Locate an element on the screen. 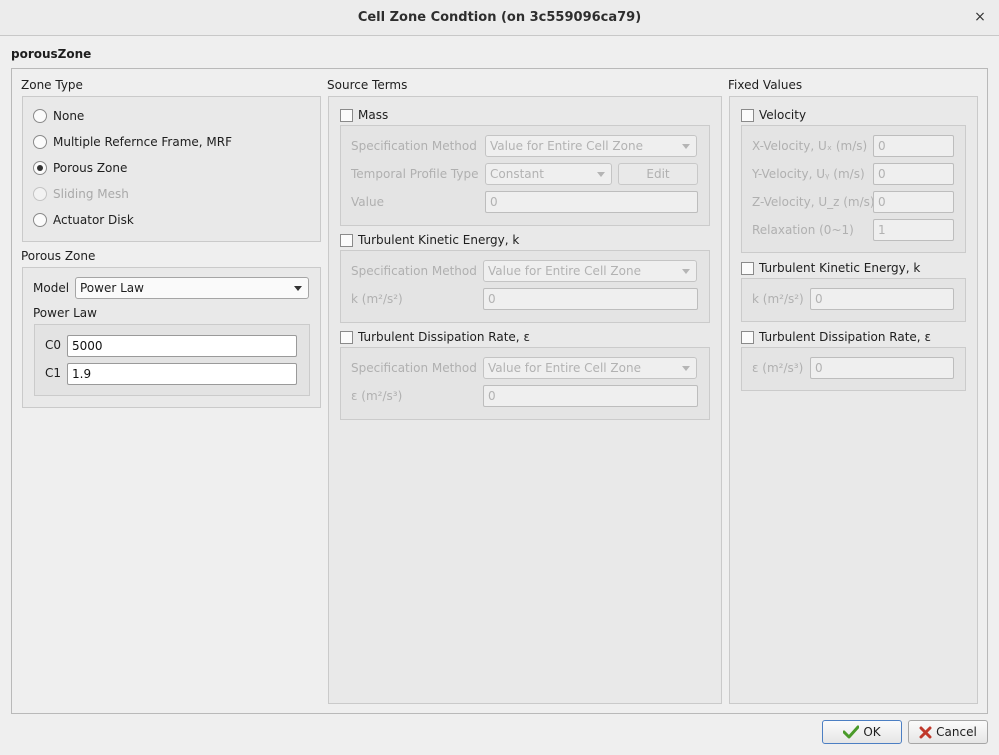 The image size is (999, 755). fixed-e-label: ε (m²/s³) is located at coordinates (778, 368).